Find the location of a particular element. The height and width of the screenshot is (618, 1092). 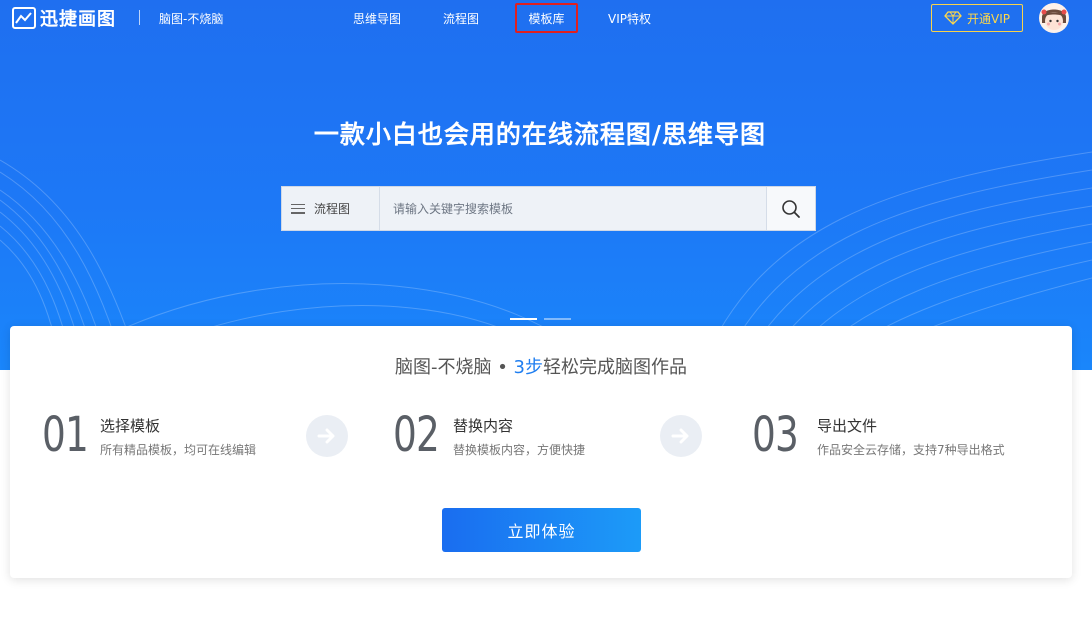

step-number: 02 is located at coordinates (416, 435).